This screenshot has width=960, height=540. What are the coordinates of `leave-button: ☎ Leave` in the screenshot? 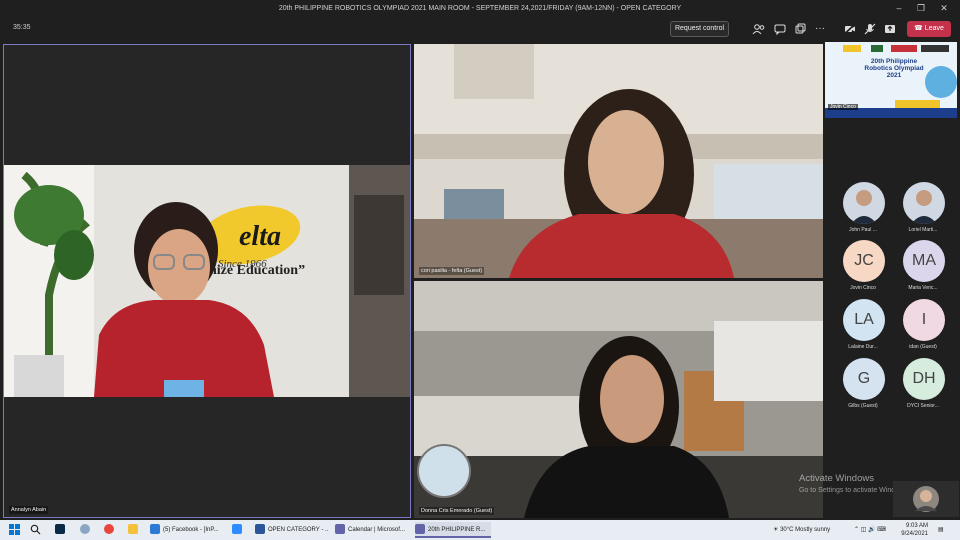 It's located at (929, 29).